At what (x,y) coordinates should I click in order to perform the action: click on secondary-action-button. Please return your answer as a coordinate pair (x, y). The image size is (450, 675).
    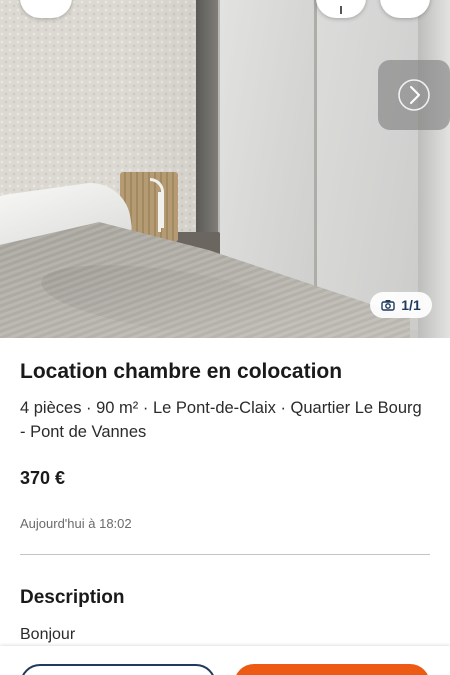
    Looking at the image, I should click on (118, 669).